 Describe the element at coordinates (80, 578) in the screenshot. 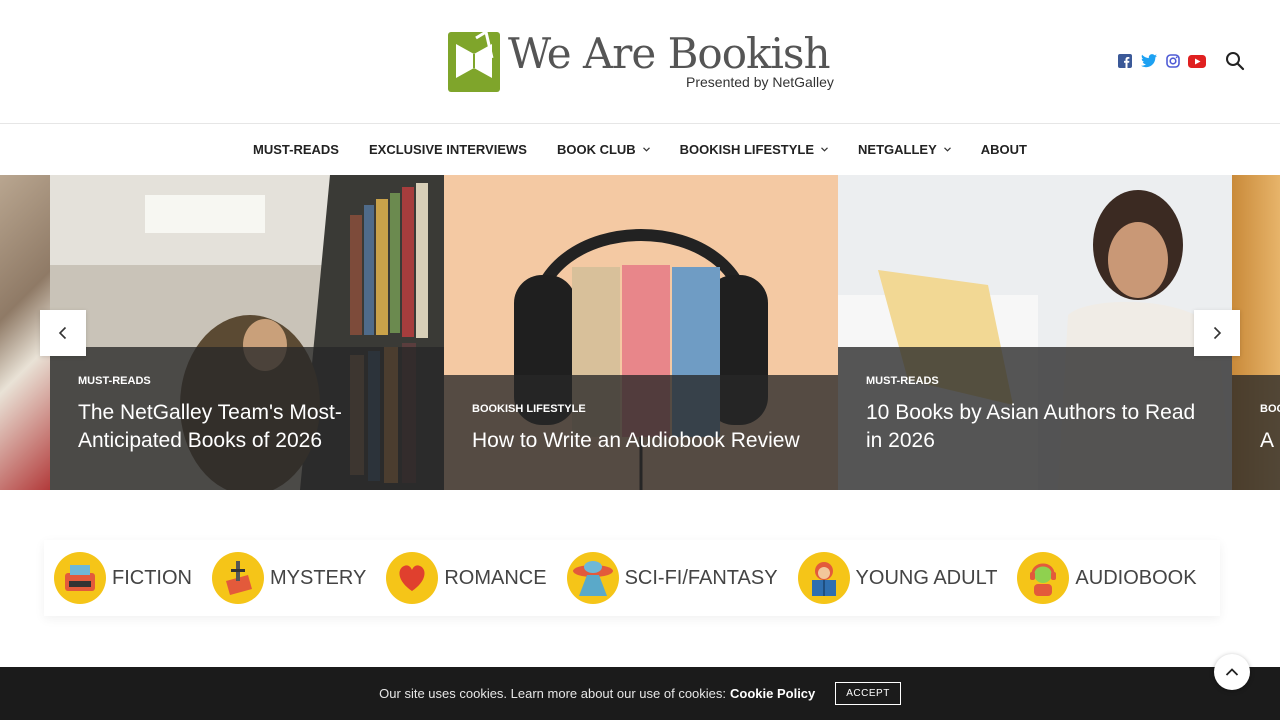

I see `typewriter-icon` at that location.